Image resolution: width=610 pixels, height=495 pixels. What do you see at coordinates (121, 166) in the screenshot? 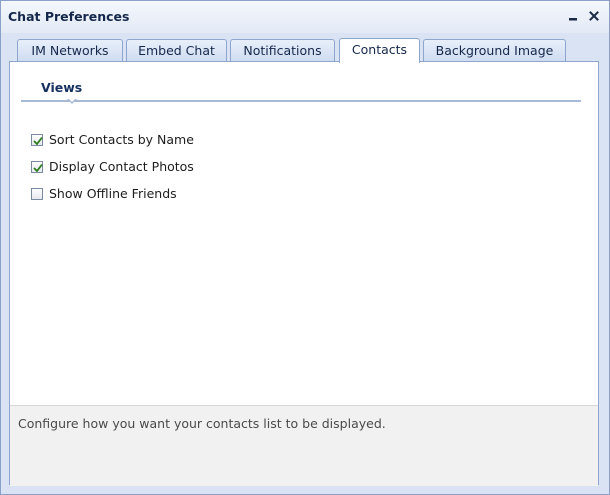
I see `option-label: Display Contact Photos` at bounding box center [121, 166].